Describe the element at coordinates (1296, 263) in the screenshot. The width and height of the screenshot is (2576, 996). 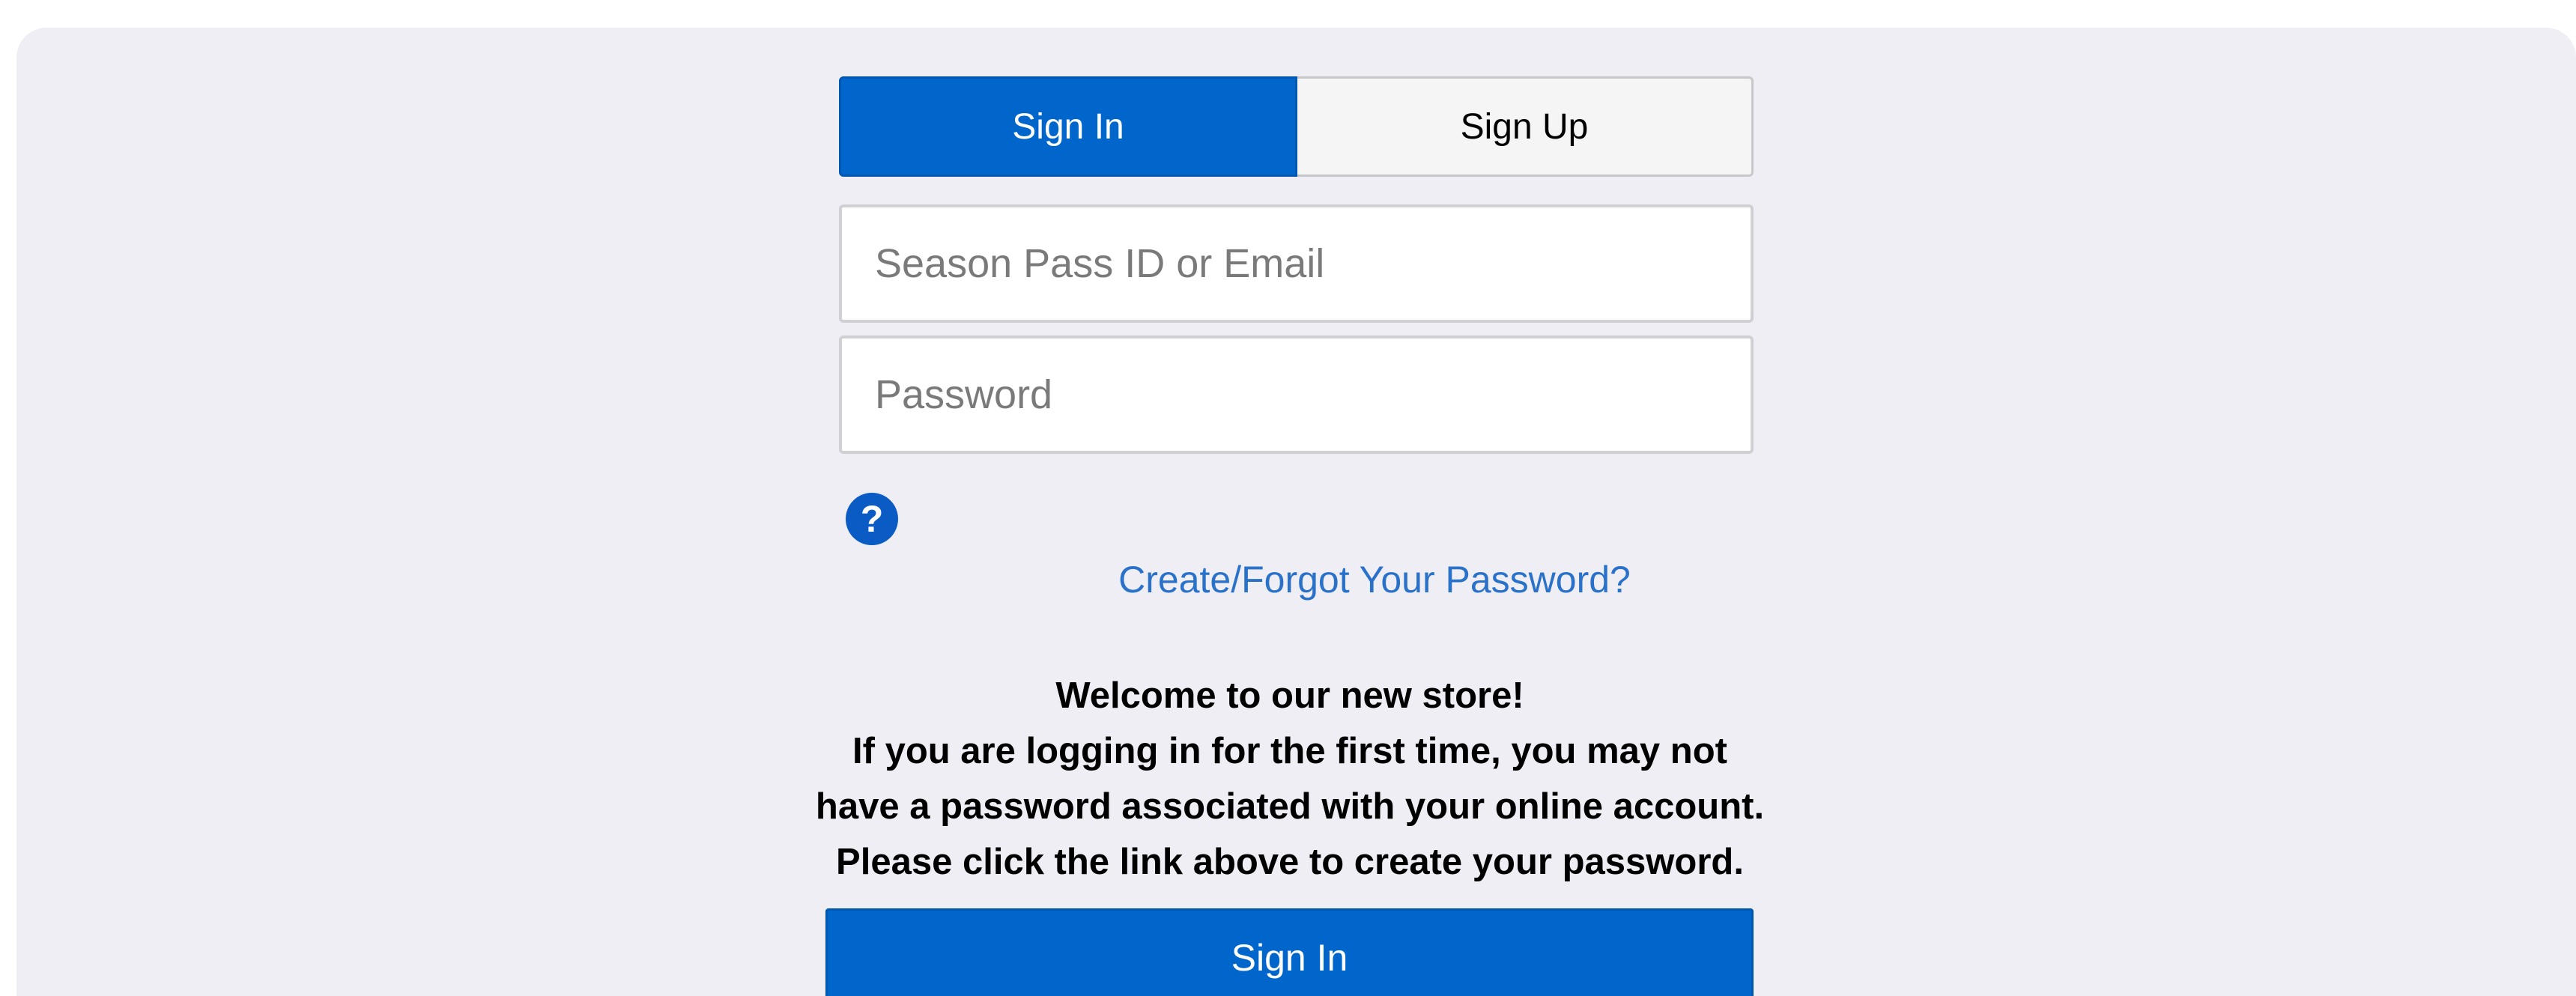
I see `season-pass-or-email-input` at that location.